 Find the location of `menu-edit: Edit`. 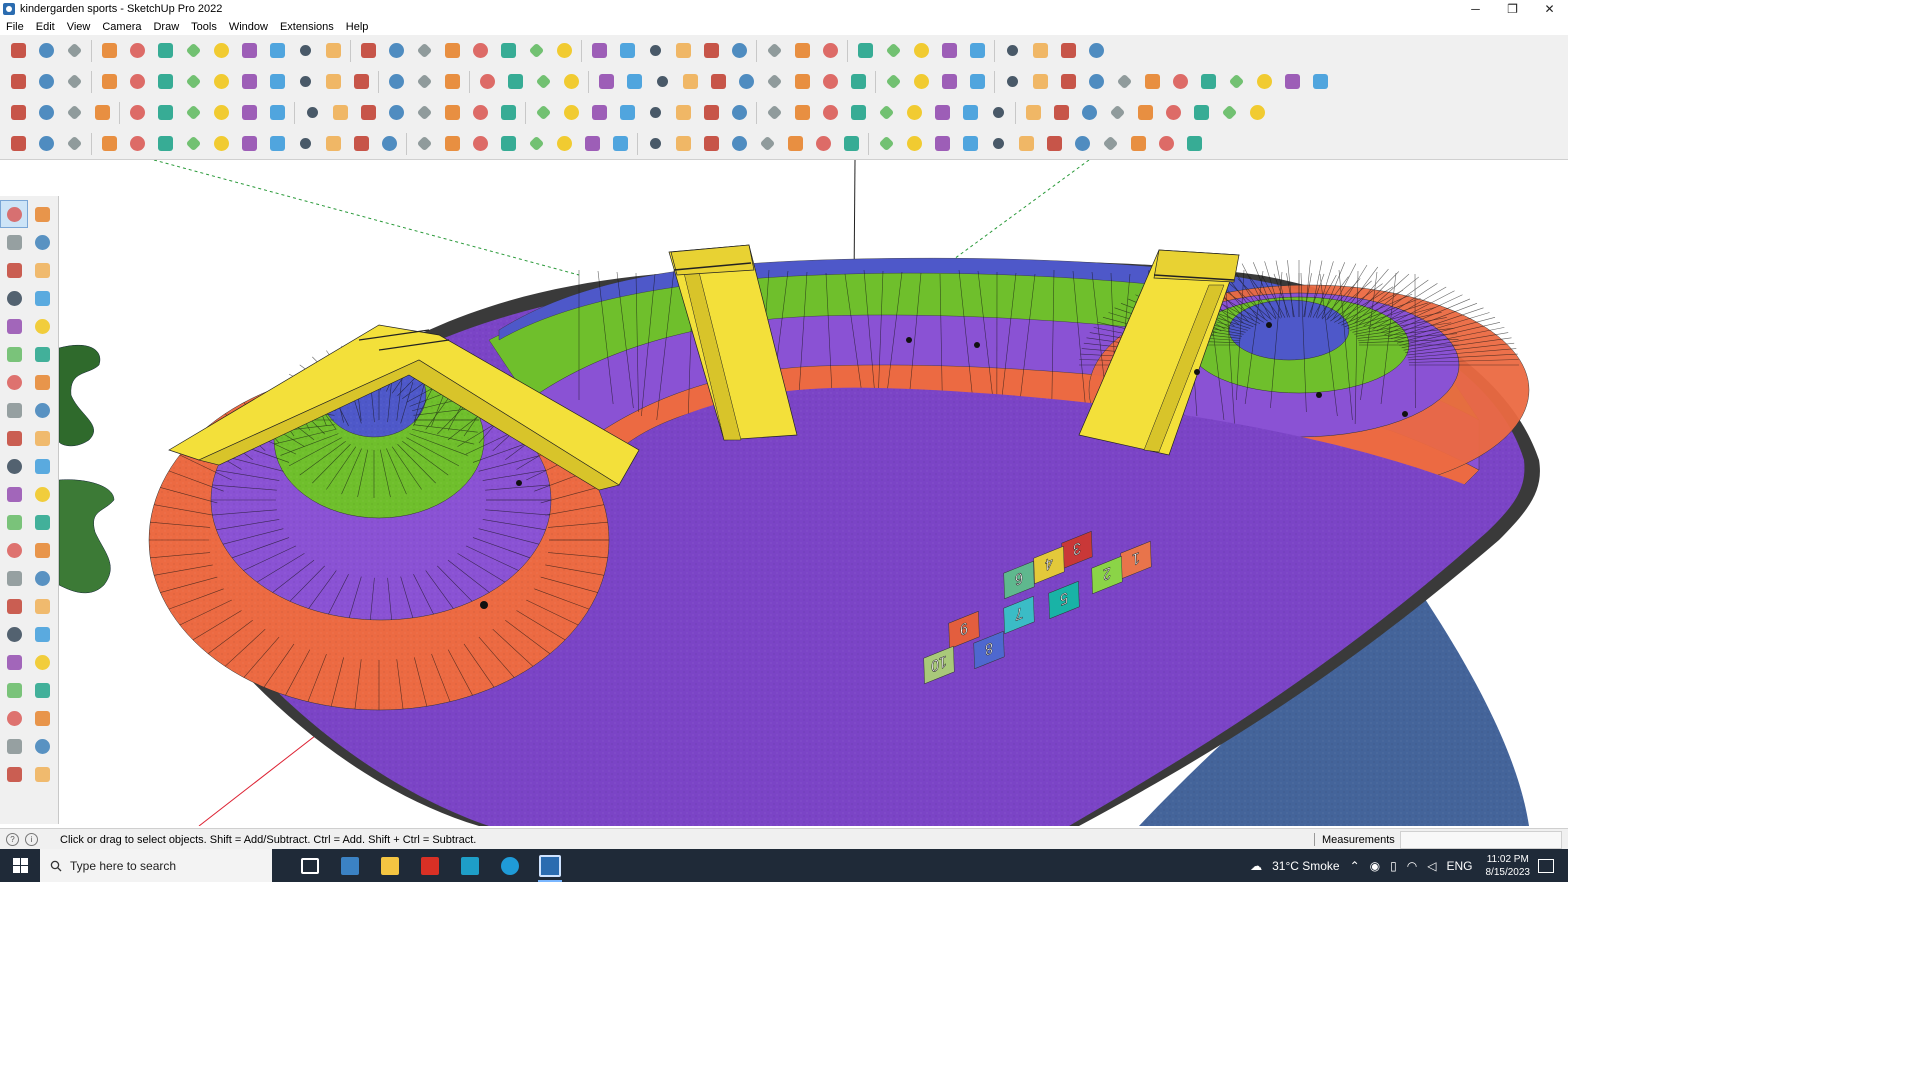

menu-edit: Edit is located at coordinates (45, 27).